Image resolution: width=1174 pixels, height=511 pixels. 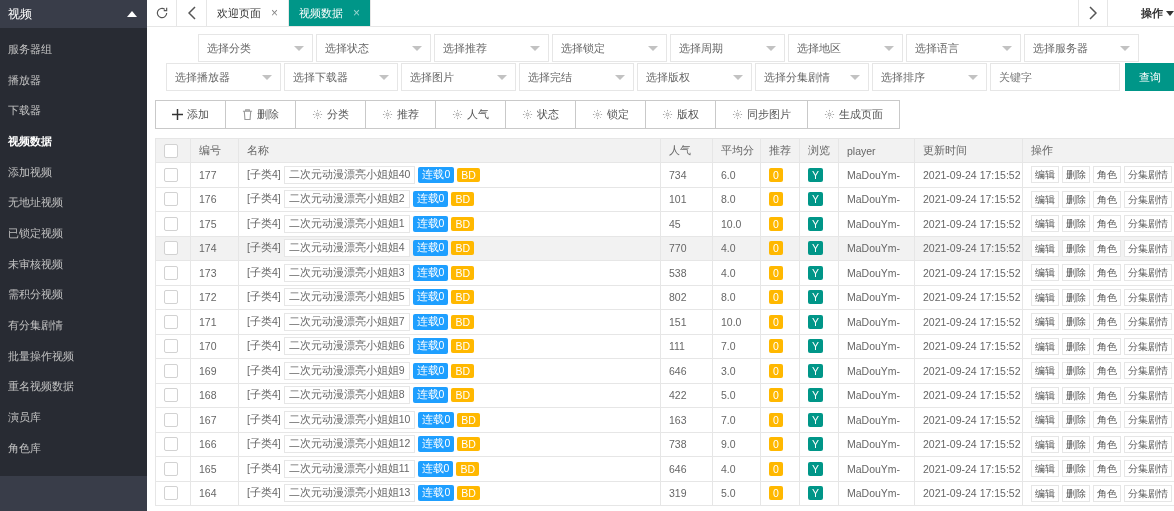 What do you see at coordinates (73, 141) in the screenshot?
I see `sidebar-item: 视频数据` at bounding box center [73, 141].